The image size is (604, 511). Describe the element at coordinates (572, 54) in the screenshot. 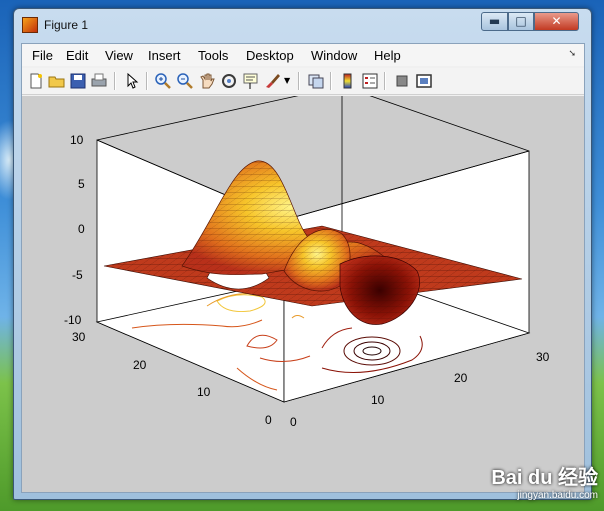

I see `menu-dock-arrow-icon: ➘` at that location.